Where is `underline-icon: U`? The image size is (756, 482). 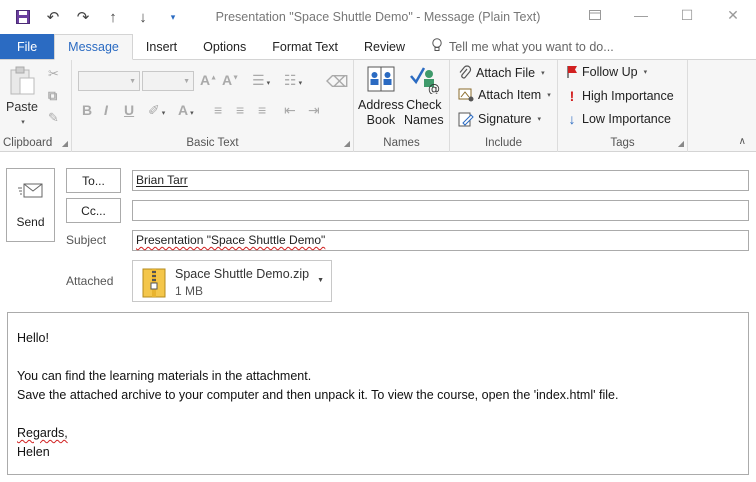 underline-icon: U is located at coordinates (129, 110).